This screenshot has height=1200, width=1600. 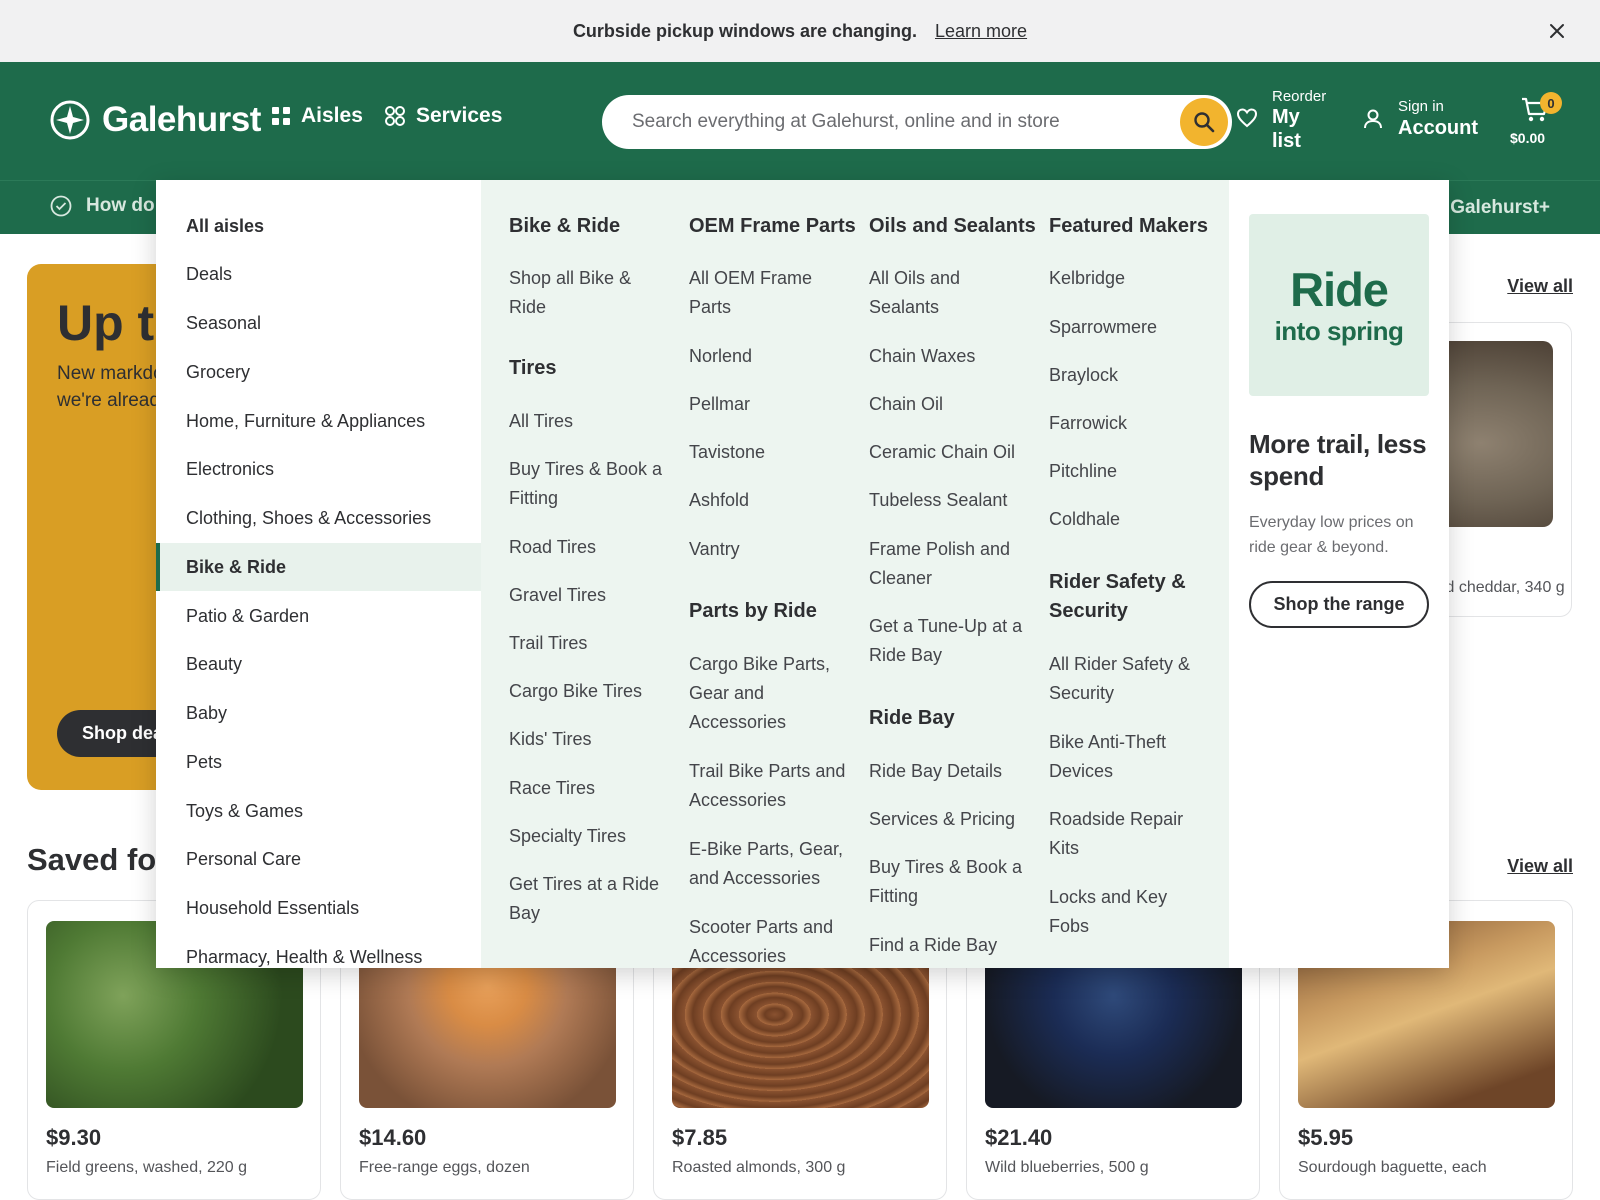 I want to click on check-circle-icon, so click(x=61, y=206).